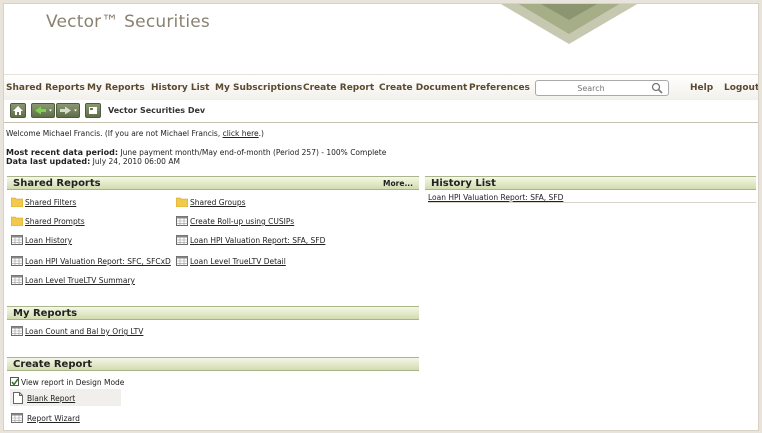 The image size is (762, 433). I want to click on forward-button, so click(68, 110).